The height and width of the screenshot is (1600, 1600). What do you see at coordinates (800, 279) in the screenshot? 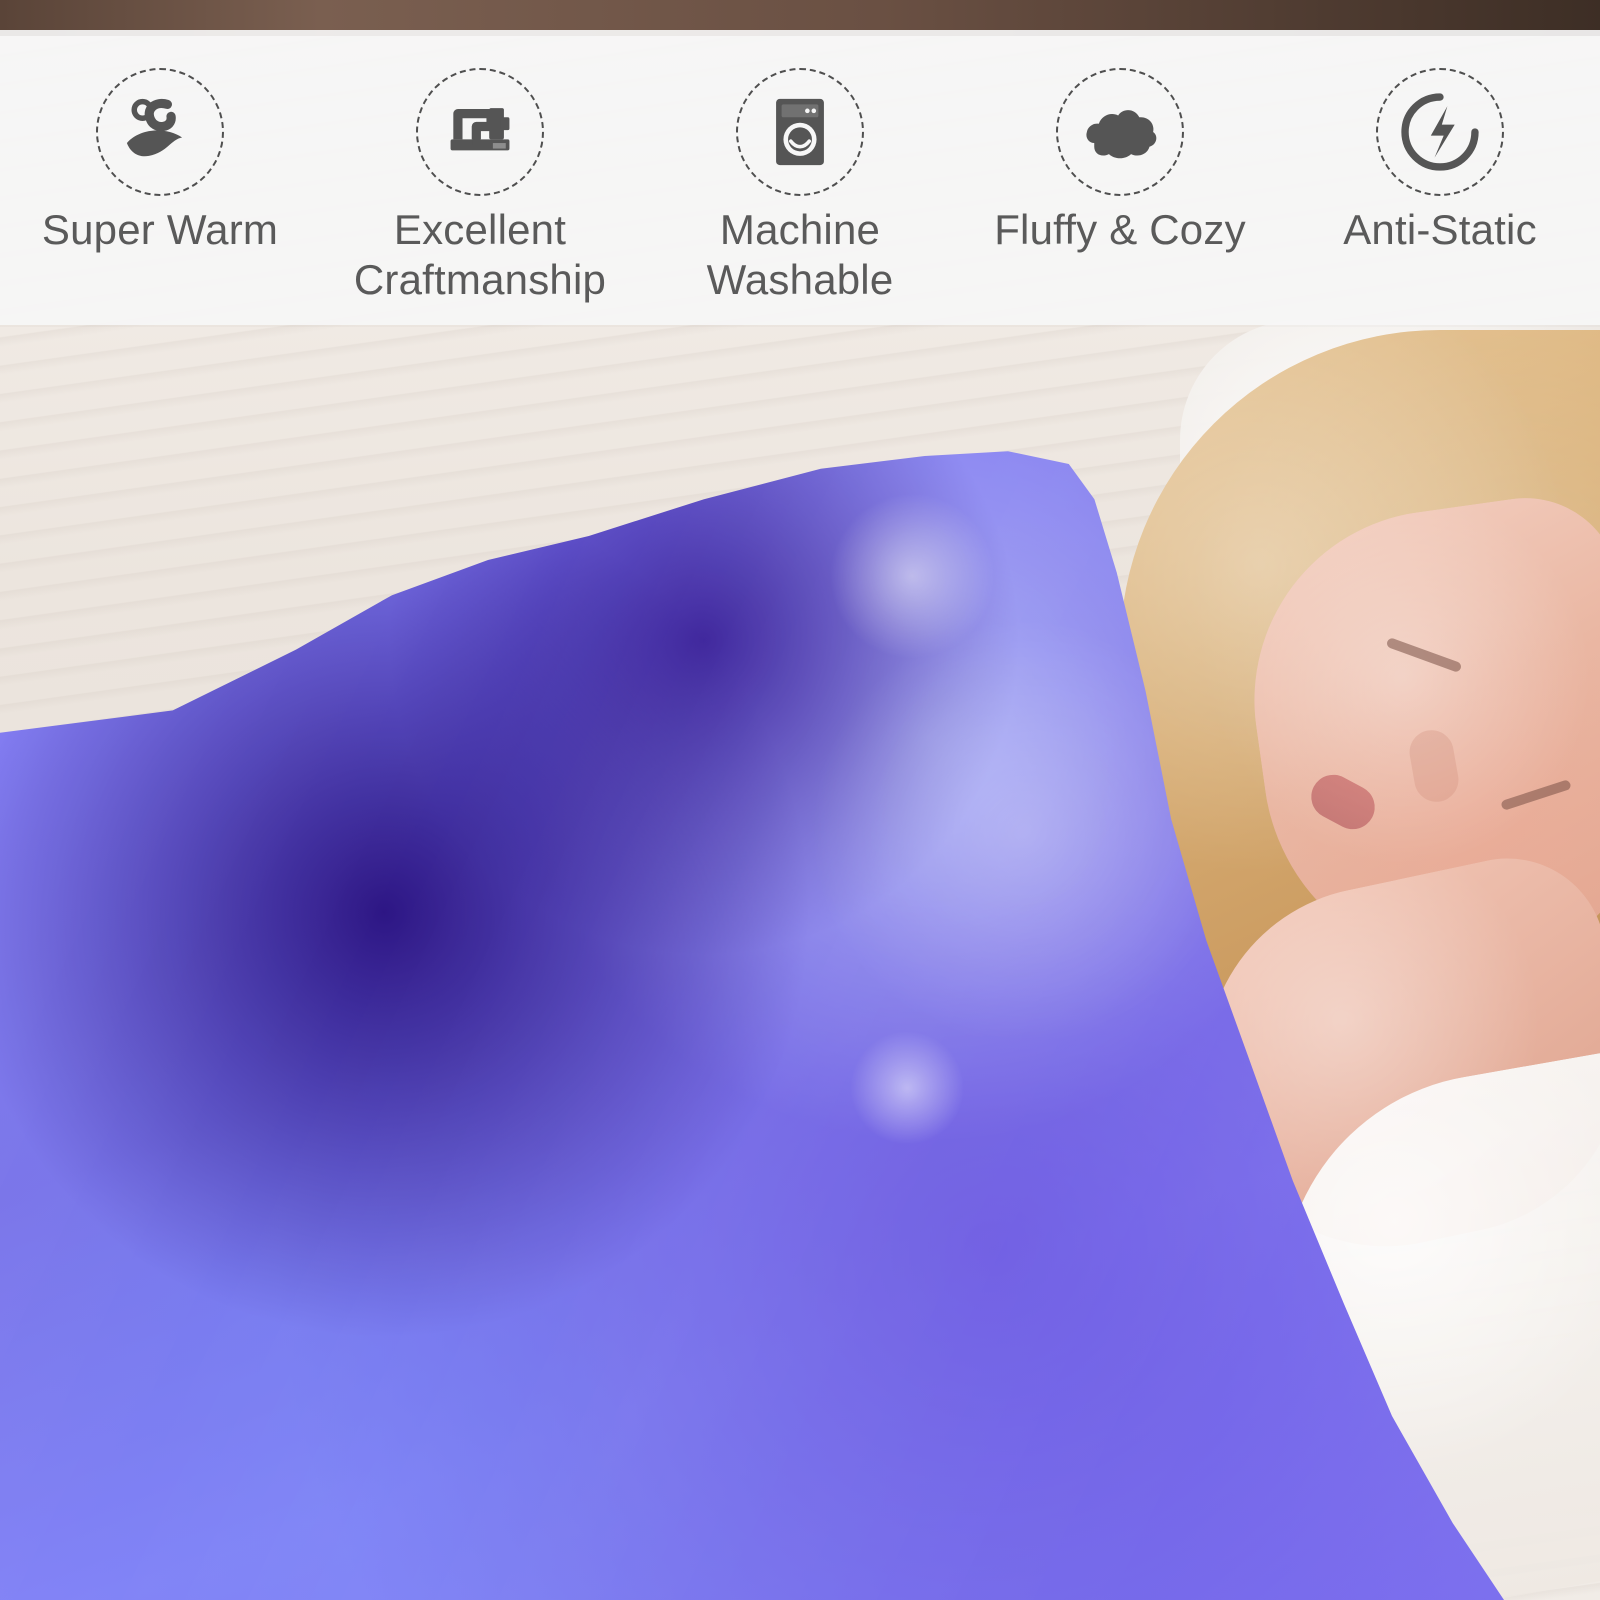
I see `feature-label-line: Washable` at bounding box center [800, 279].